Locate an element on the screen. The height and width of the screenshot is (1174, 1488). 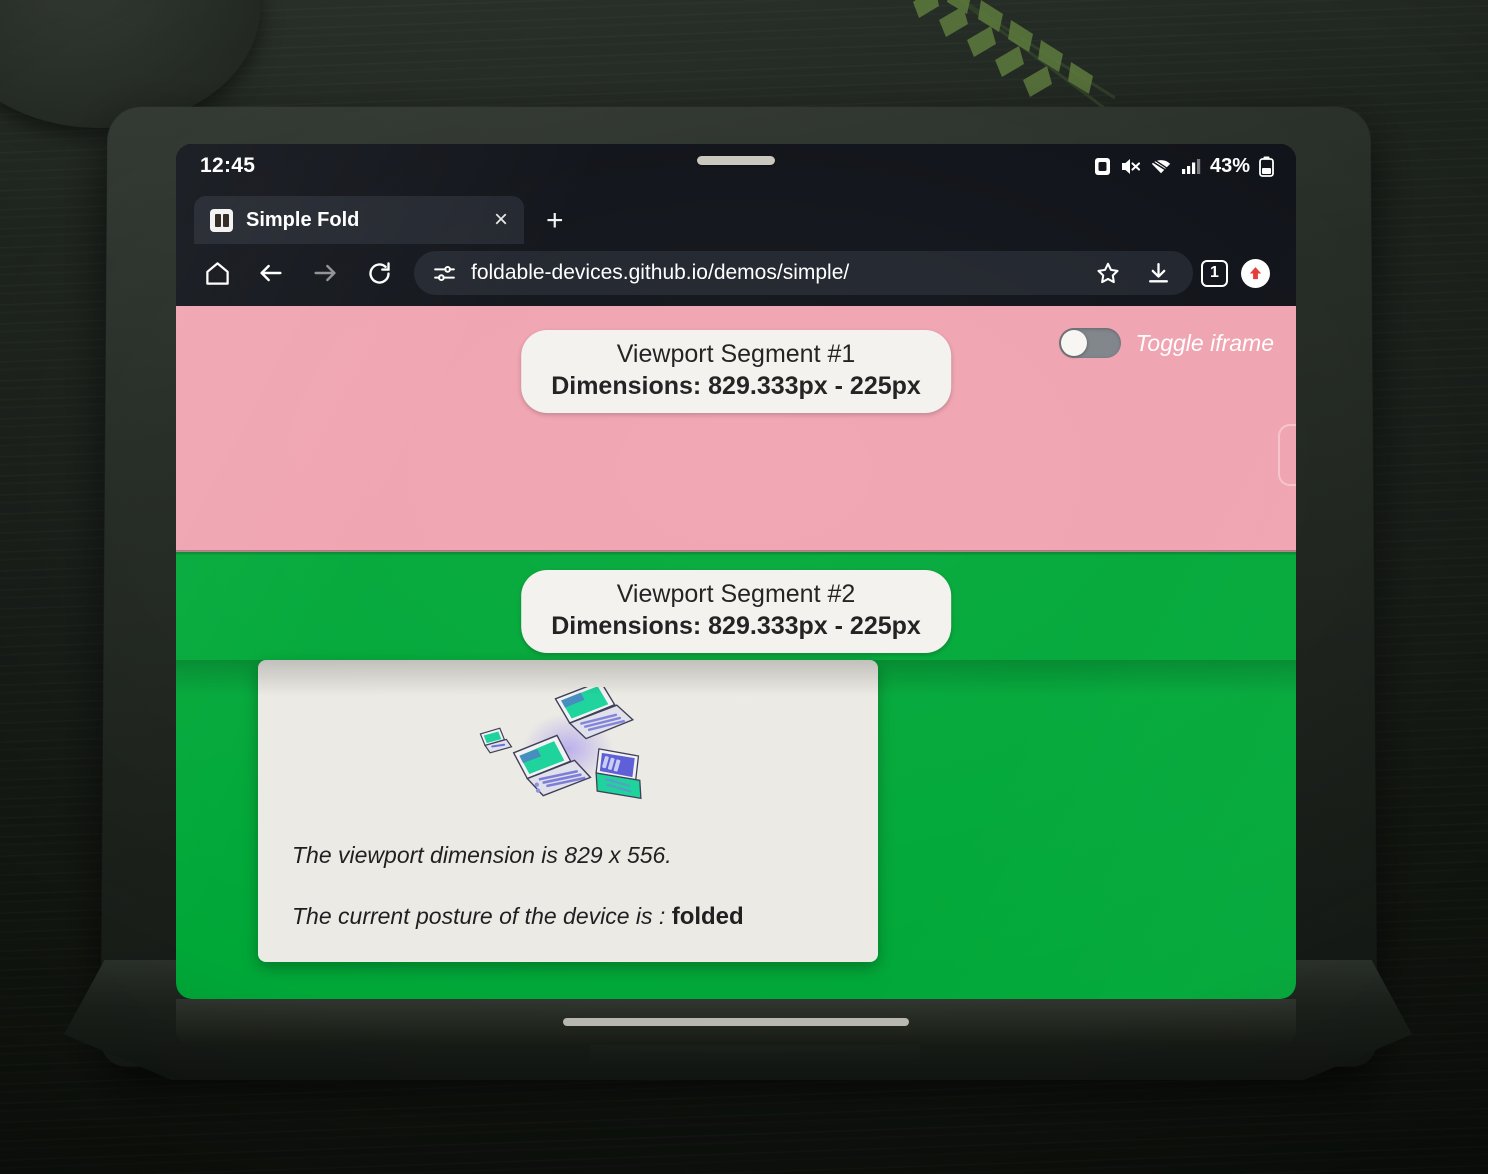
up-arrow-icon is located at coordinates (1255, 272).